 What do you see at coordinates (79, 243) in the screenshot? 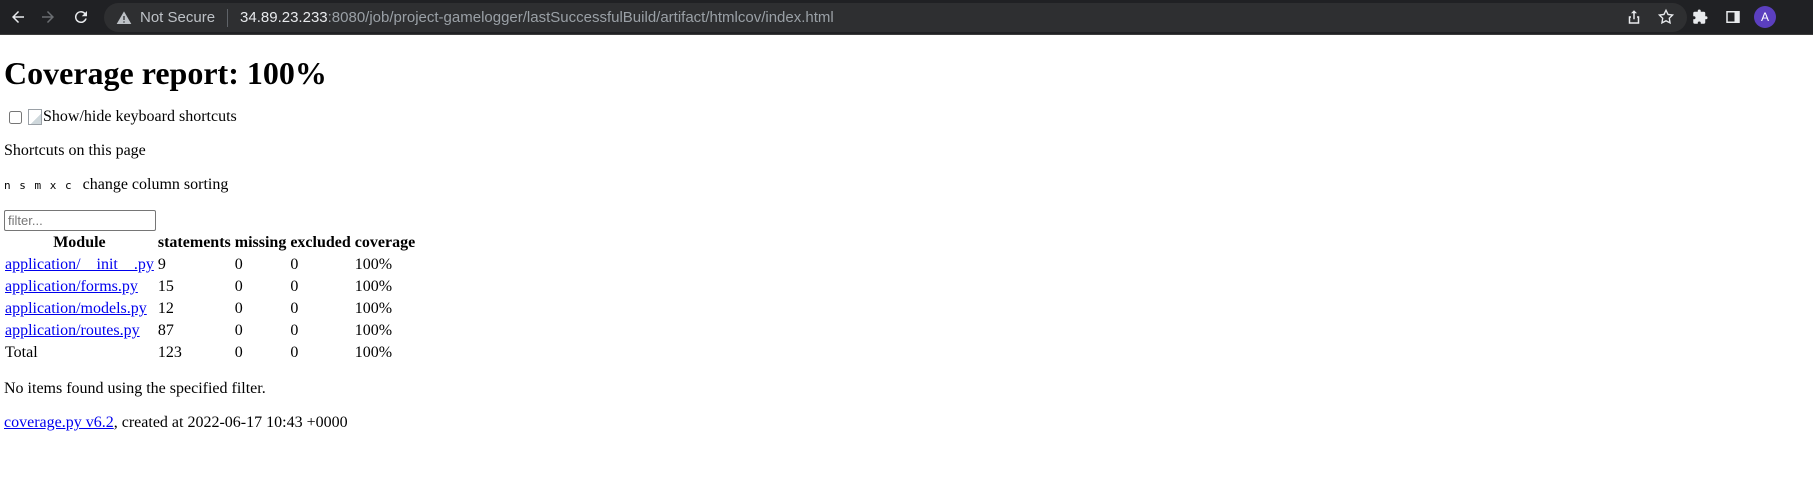
I see `column-header-module: Module` at bounding box center [79, 243].